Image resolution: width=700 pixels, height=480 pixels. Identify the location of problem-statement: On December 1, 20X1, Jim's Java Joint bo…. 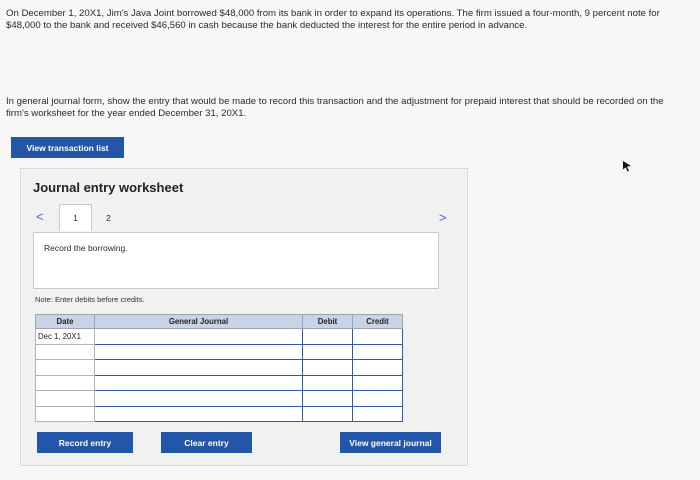
(333, 19).